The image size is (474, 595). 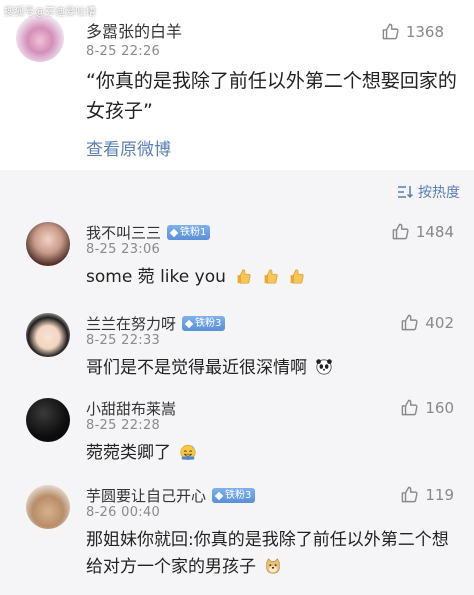 What do you see at coordinates (193, 232) in the screenshot?
I see `fan-badge-label: 铁粉1` at bounding box center [193, 232].